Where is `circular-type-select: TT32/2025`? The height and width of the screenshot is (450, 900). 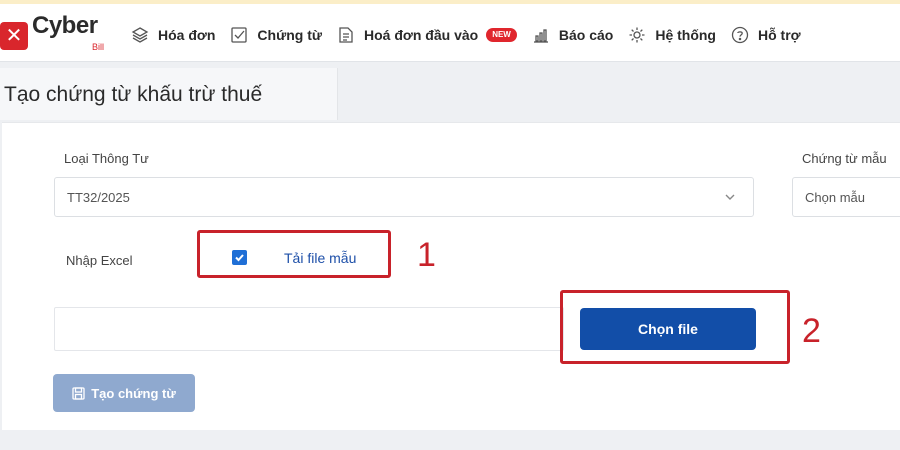 circular-type-select: TT32/2025 is located at coordinates (404, 197).